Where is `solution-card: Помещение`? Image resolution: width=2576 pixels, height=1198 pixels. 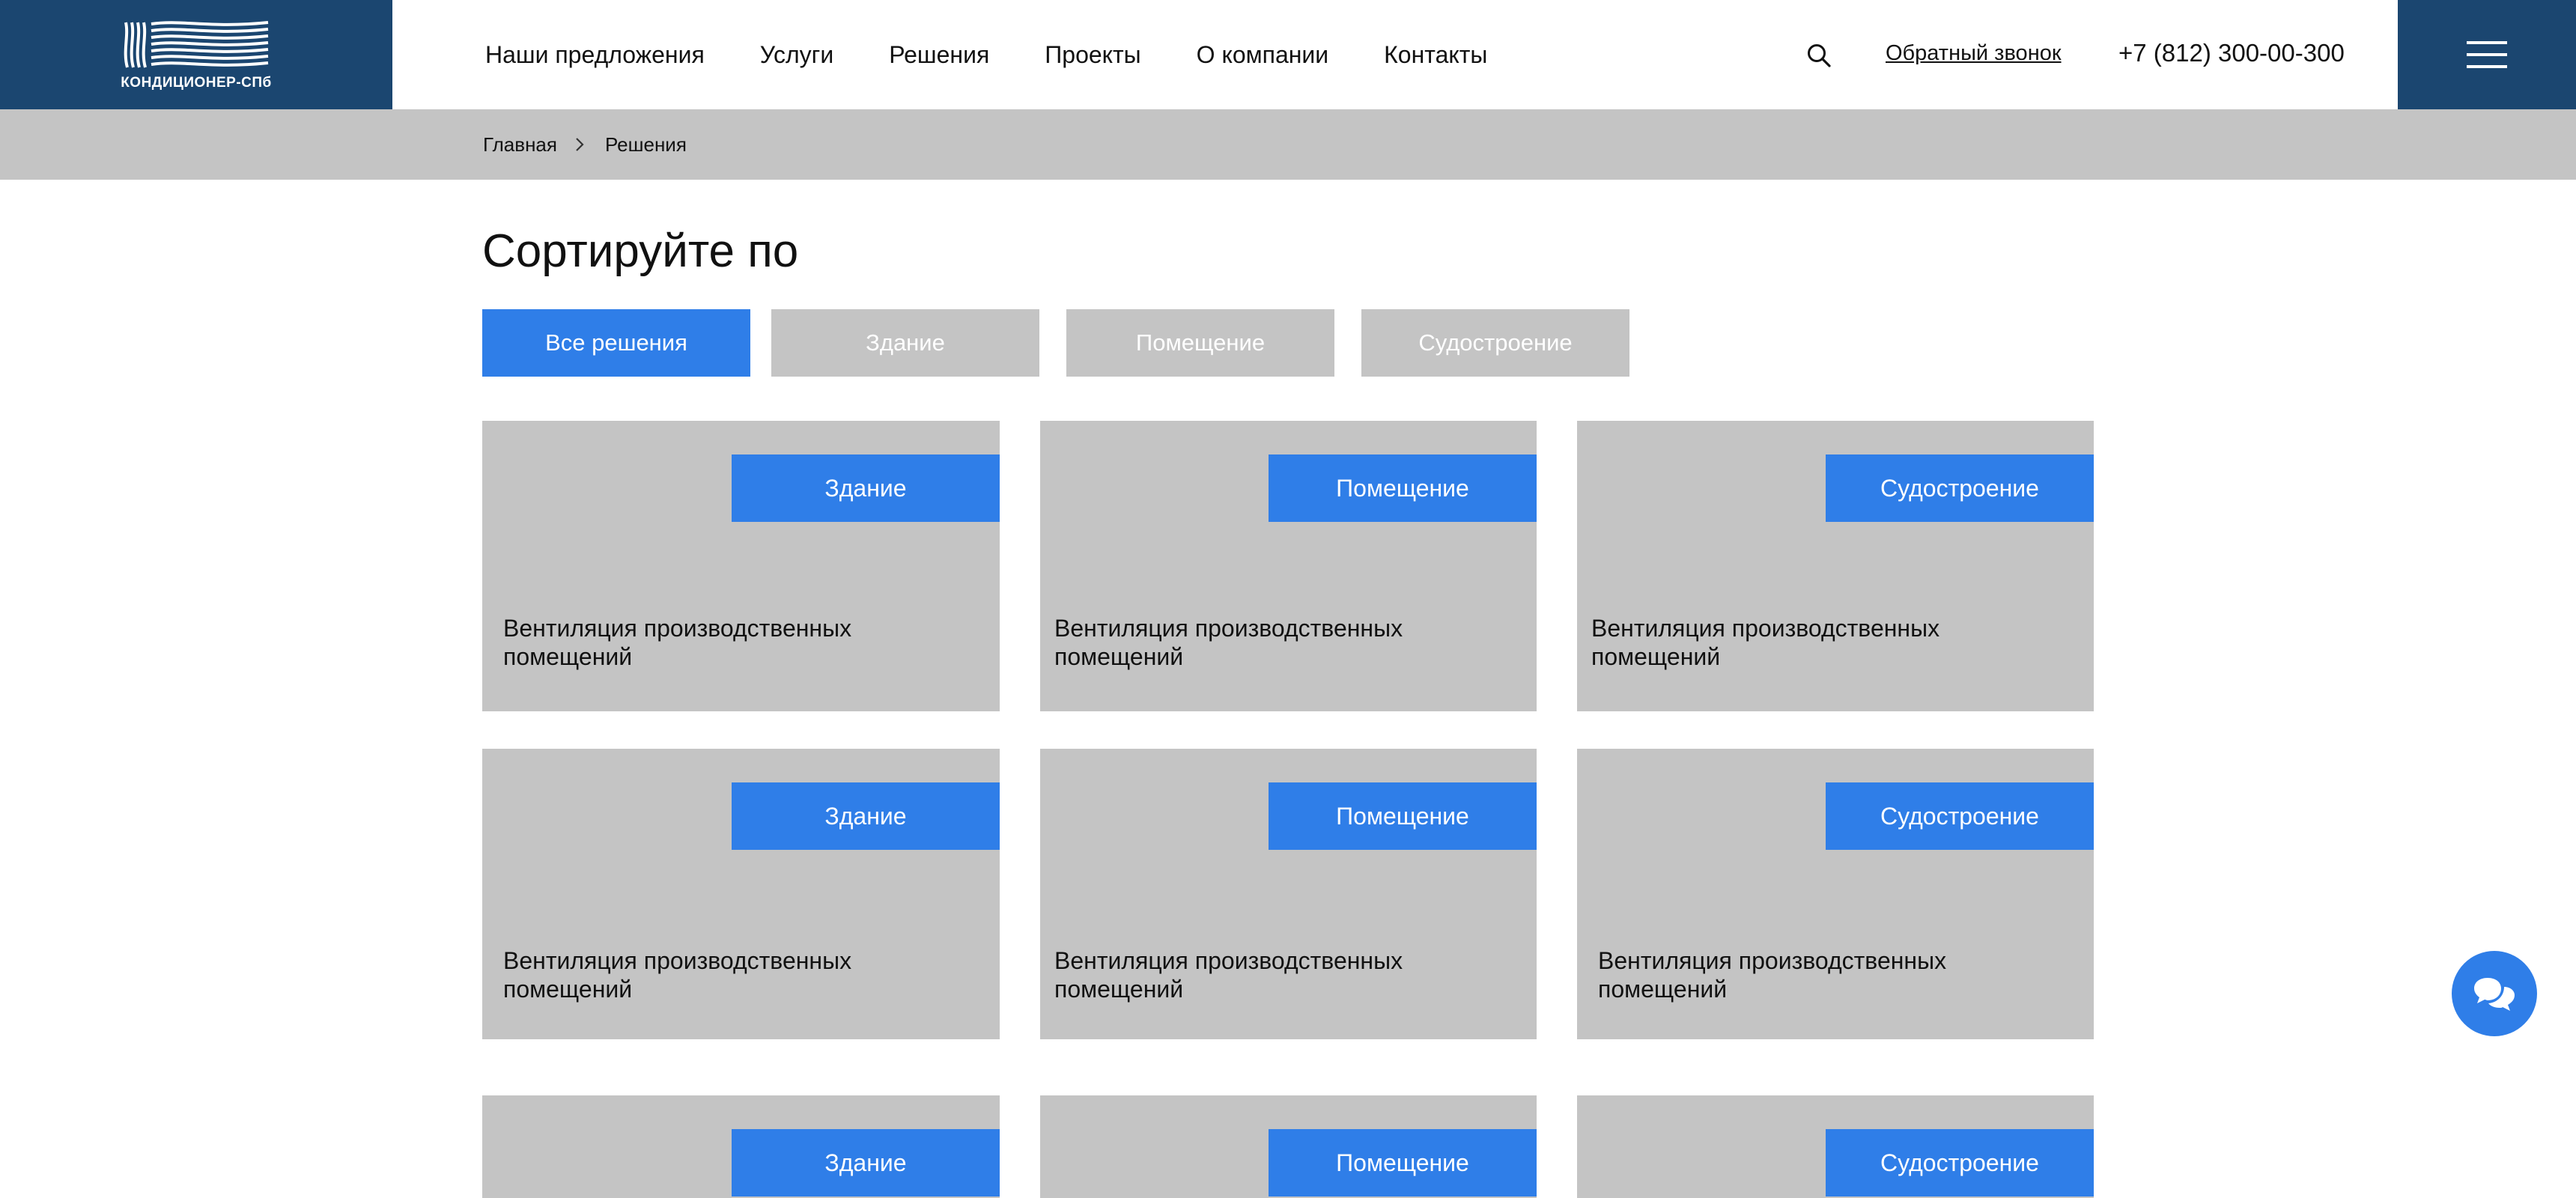
solution-card: Помещение is located at coordinates (1288, 1146).